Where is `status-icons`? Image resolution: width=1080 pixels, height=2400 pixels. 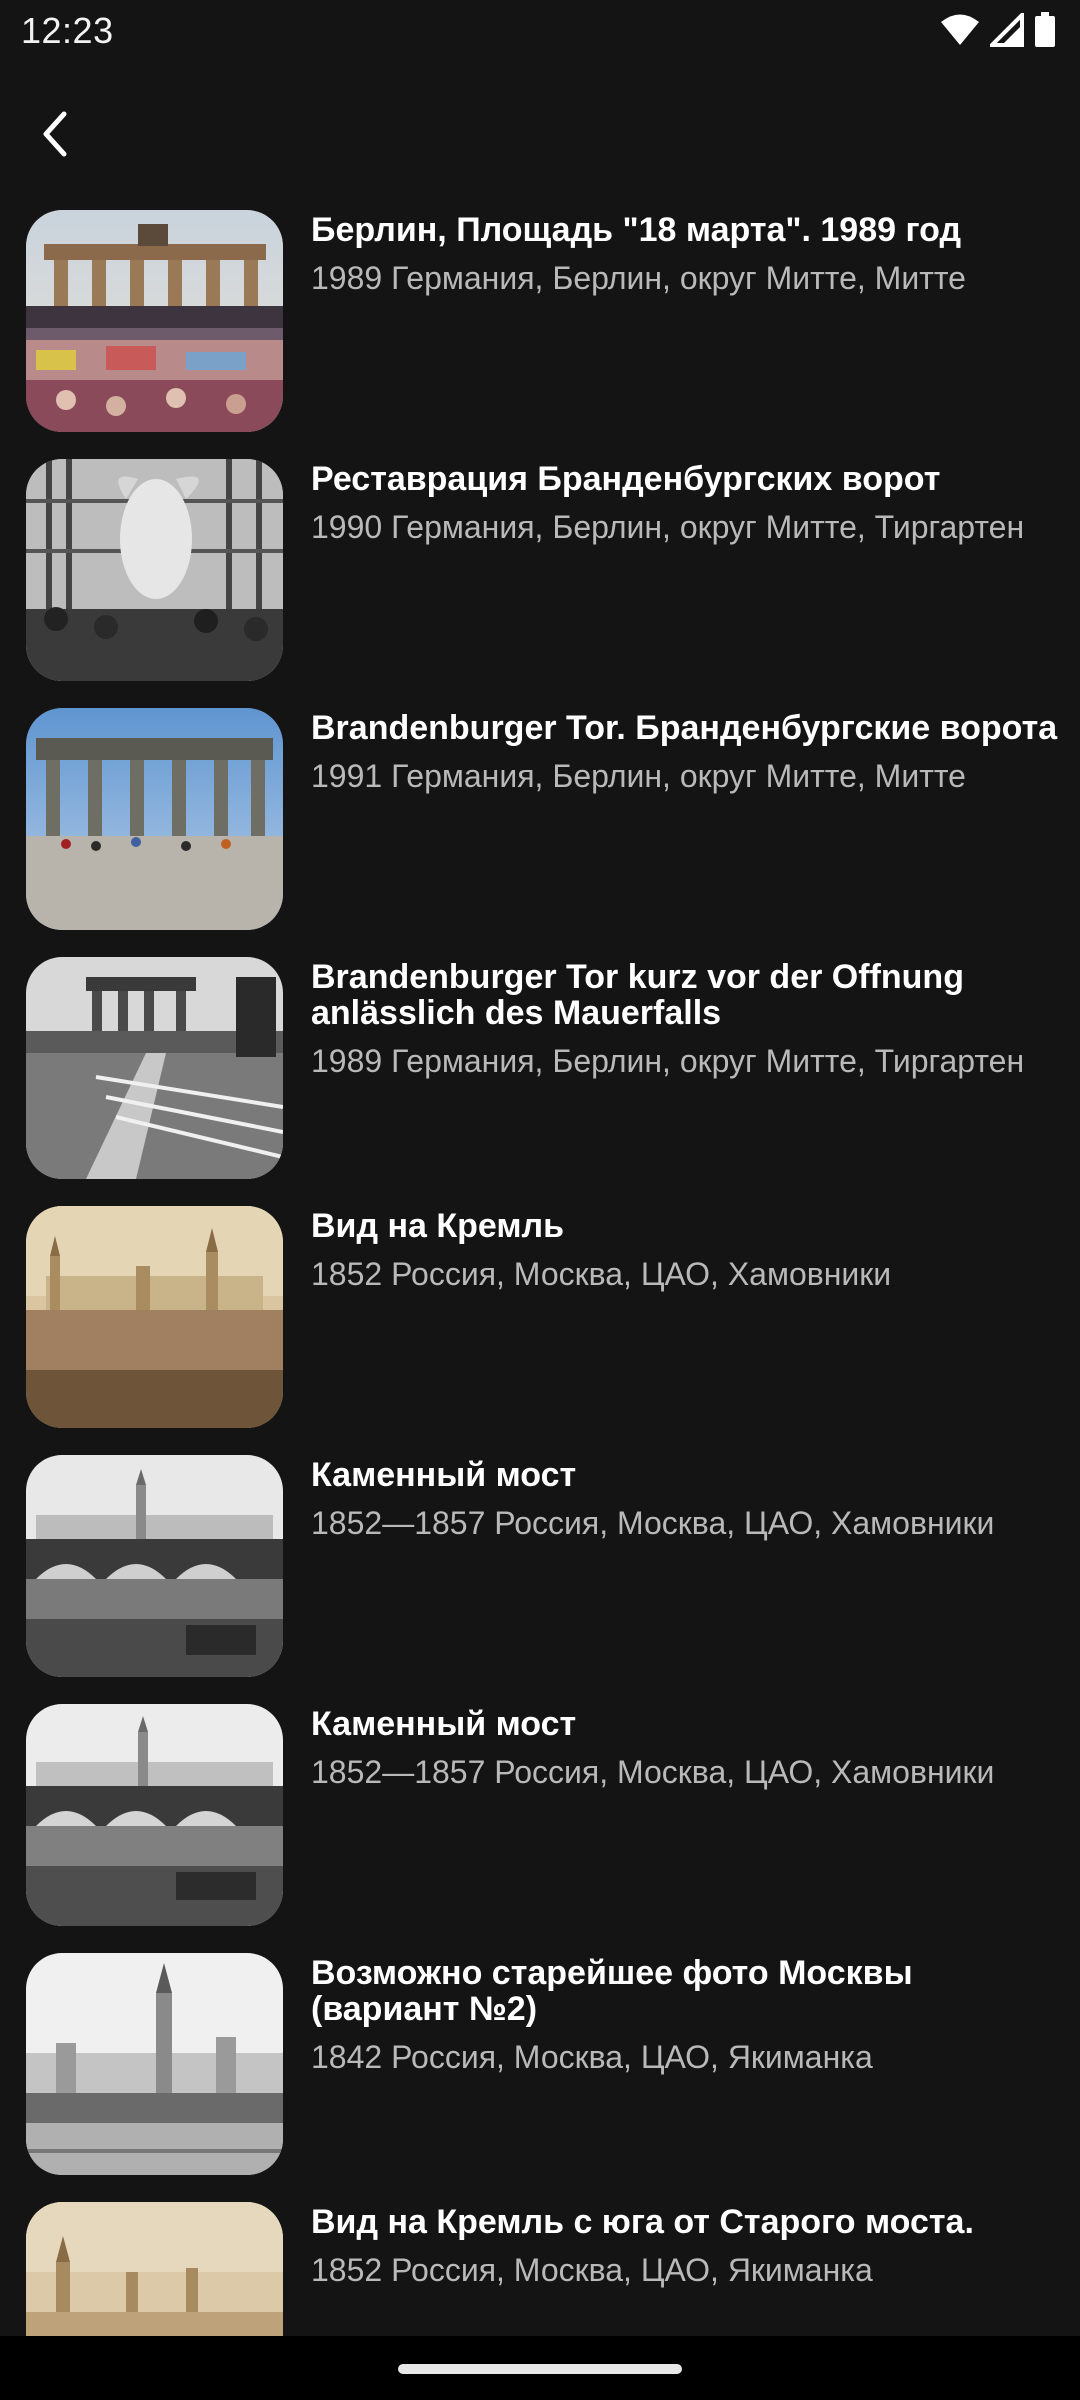 status-icons is located at coordinates (998, 31).